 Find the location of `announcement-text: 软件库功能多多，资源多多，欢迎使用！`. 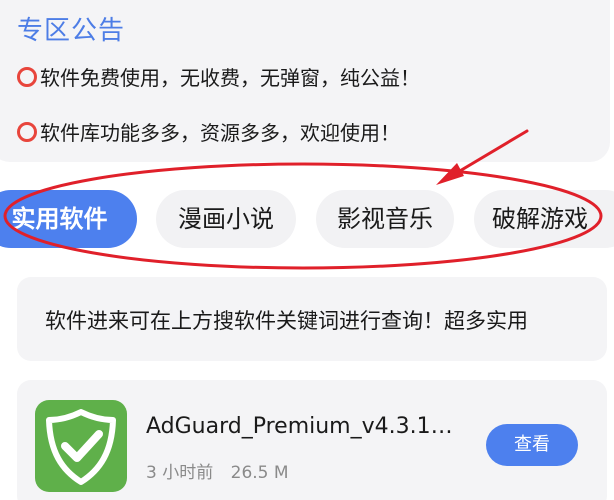

announcement-text: 软件库功能多多，资源多多，欢迎使用！ is located at coordinates (220, 133).